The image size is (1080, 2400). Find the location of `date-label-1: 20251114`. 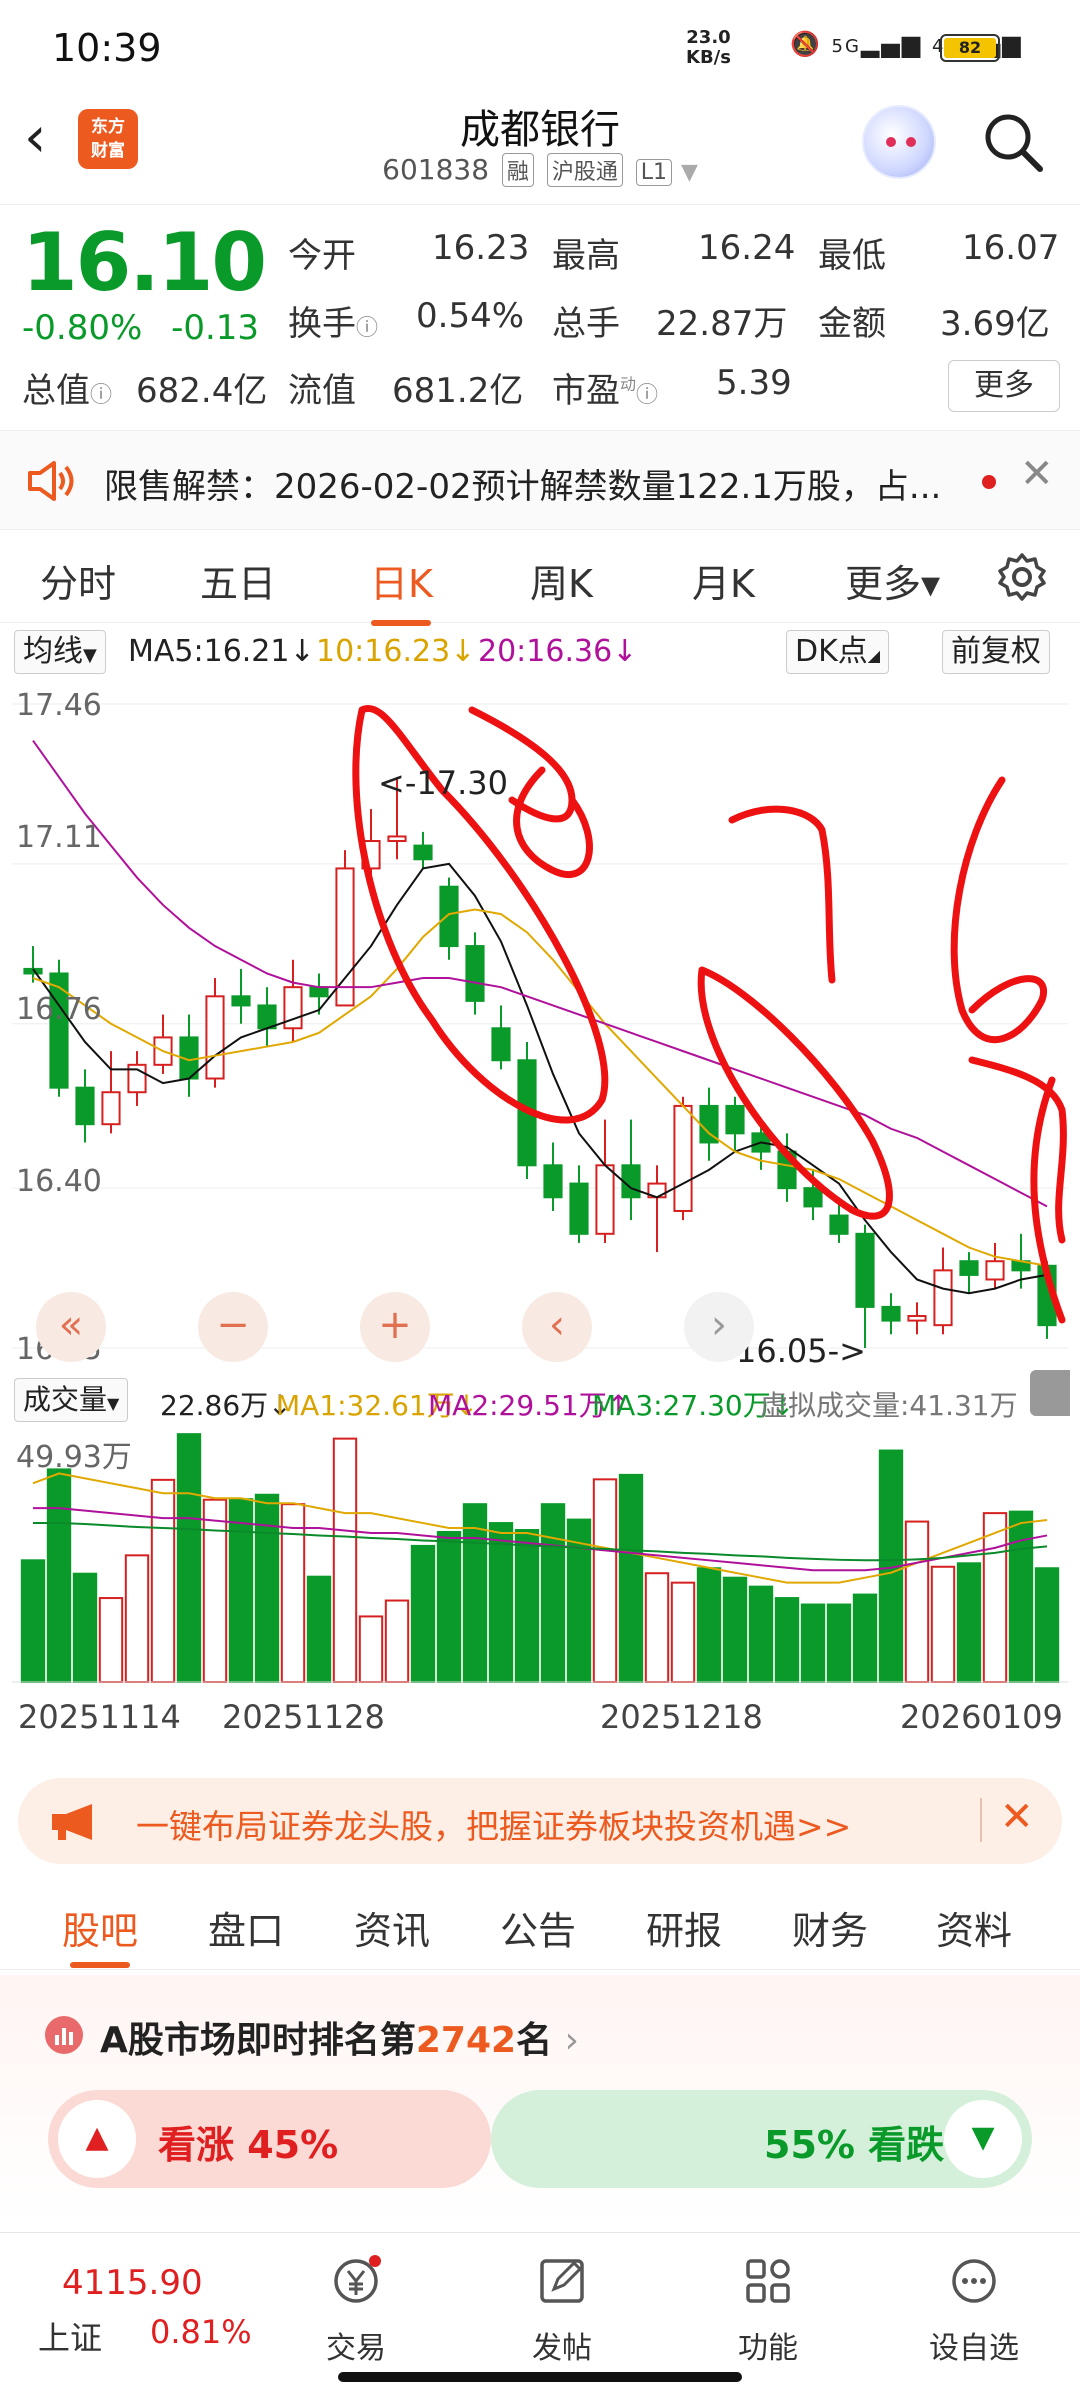

date-label-1: 20251114 is located at coordinates (99, 1717).